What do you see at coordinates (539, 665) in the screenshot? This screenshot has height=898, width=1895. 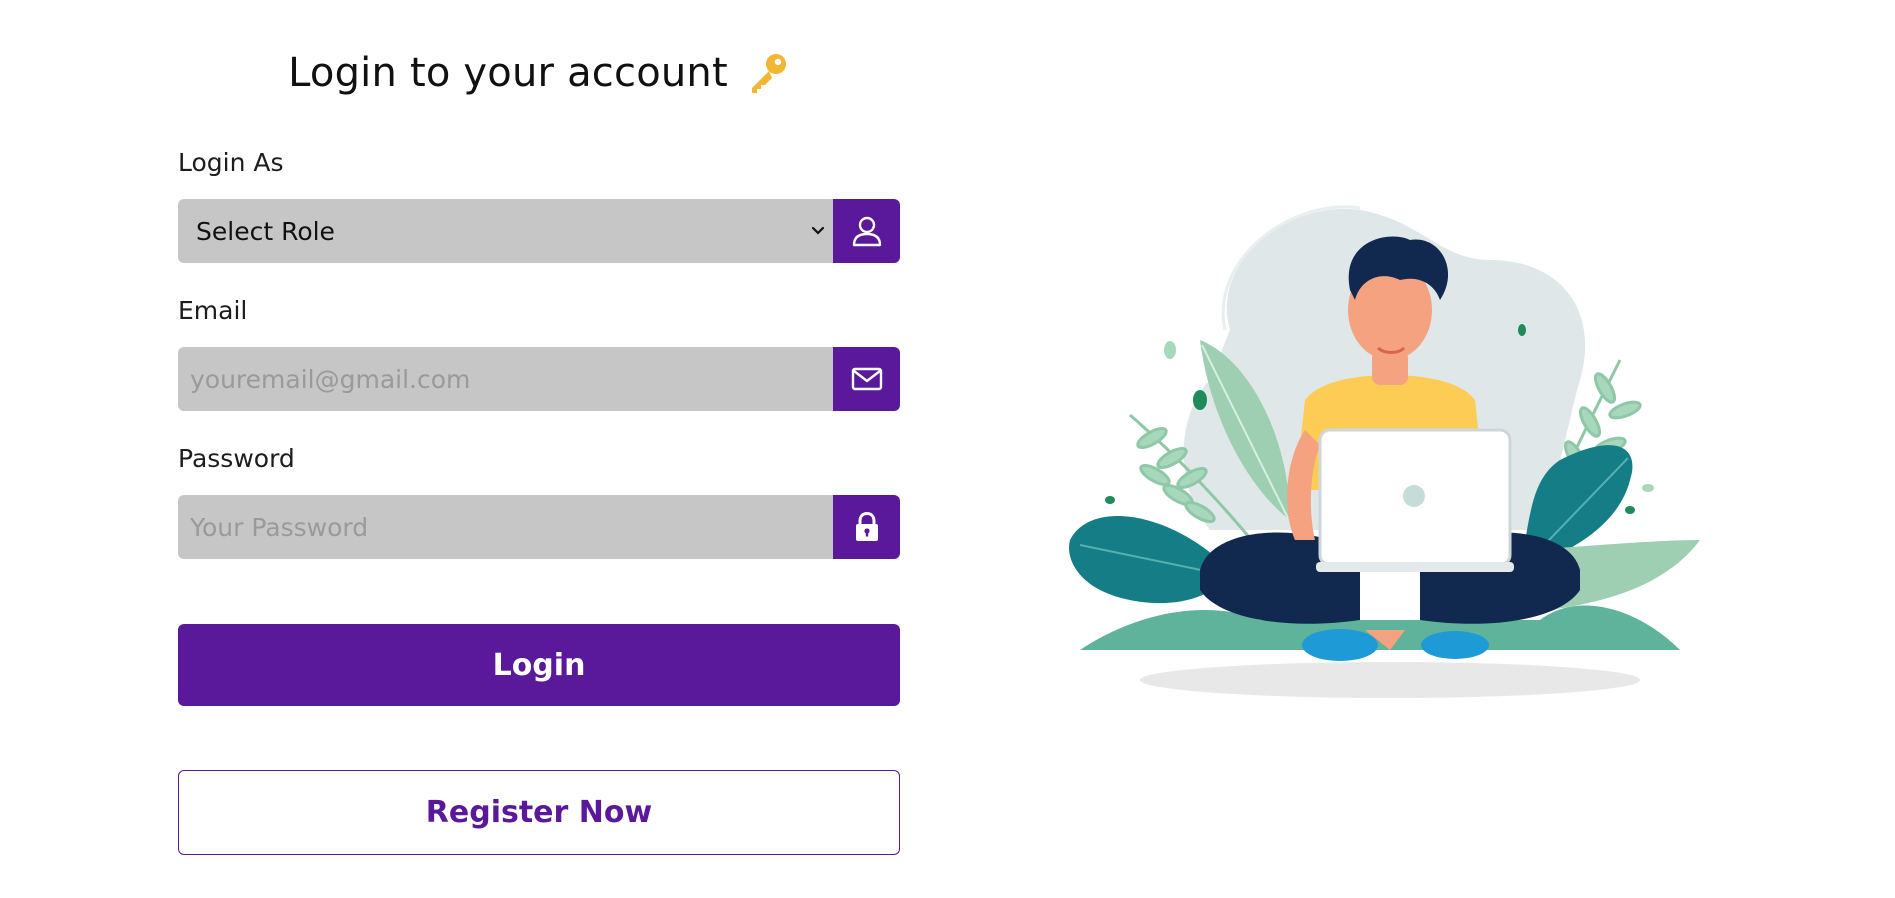 I see `login-button: Login` at bounding box center [539, 665].